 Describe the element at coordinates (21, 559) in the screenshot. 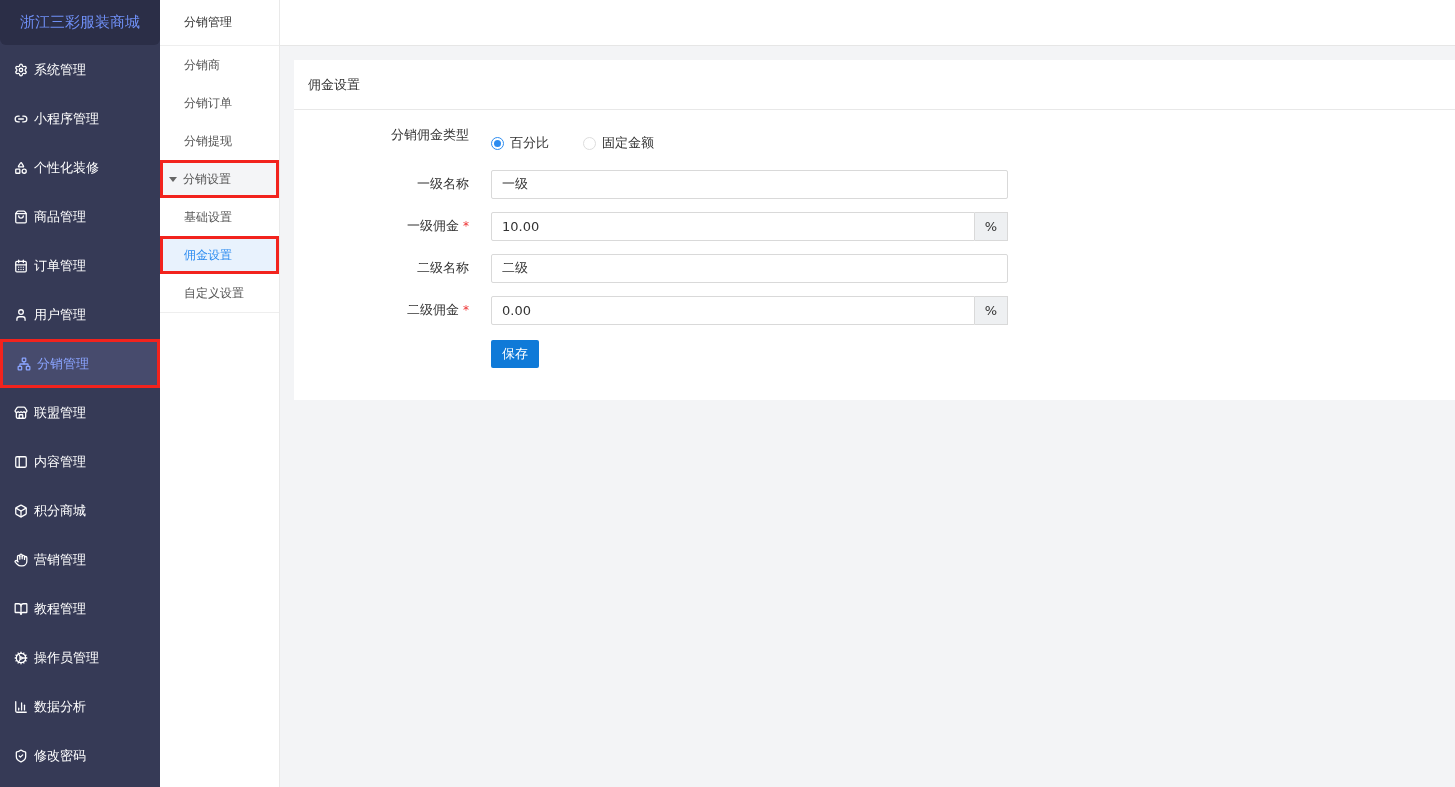

I see `hand-icon` at that location.